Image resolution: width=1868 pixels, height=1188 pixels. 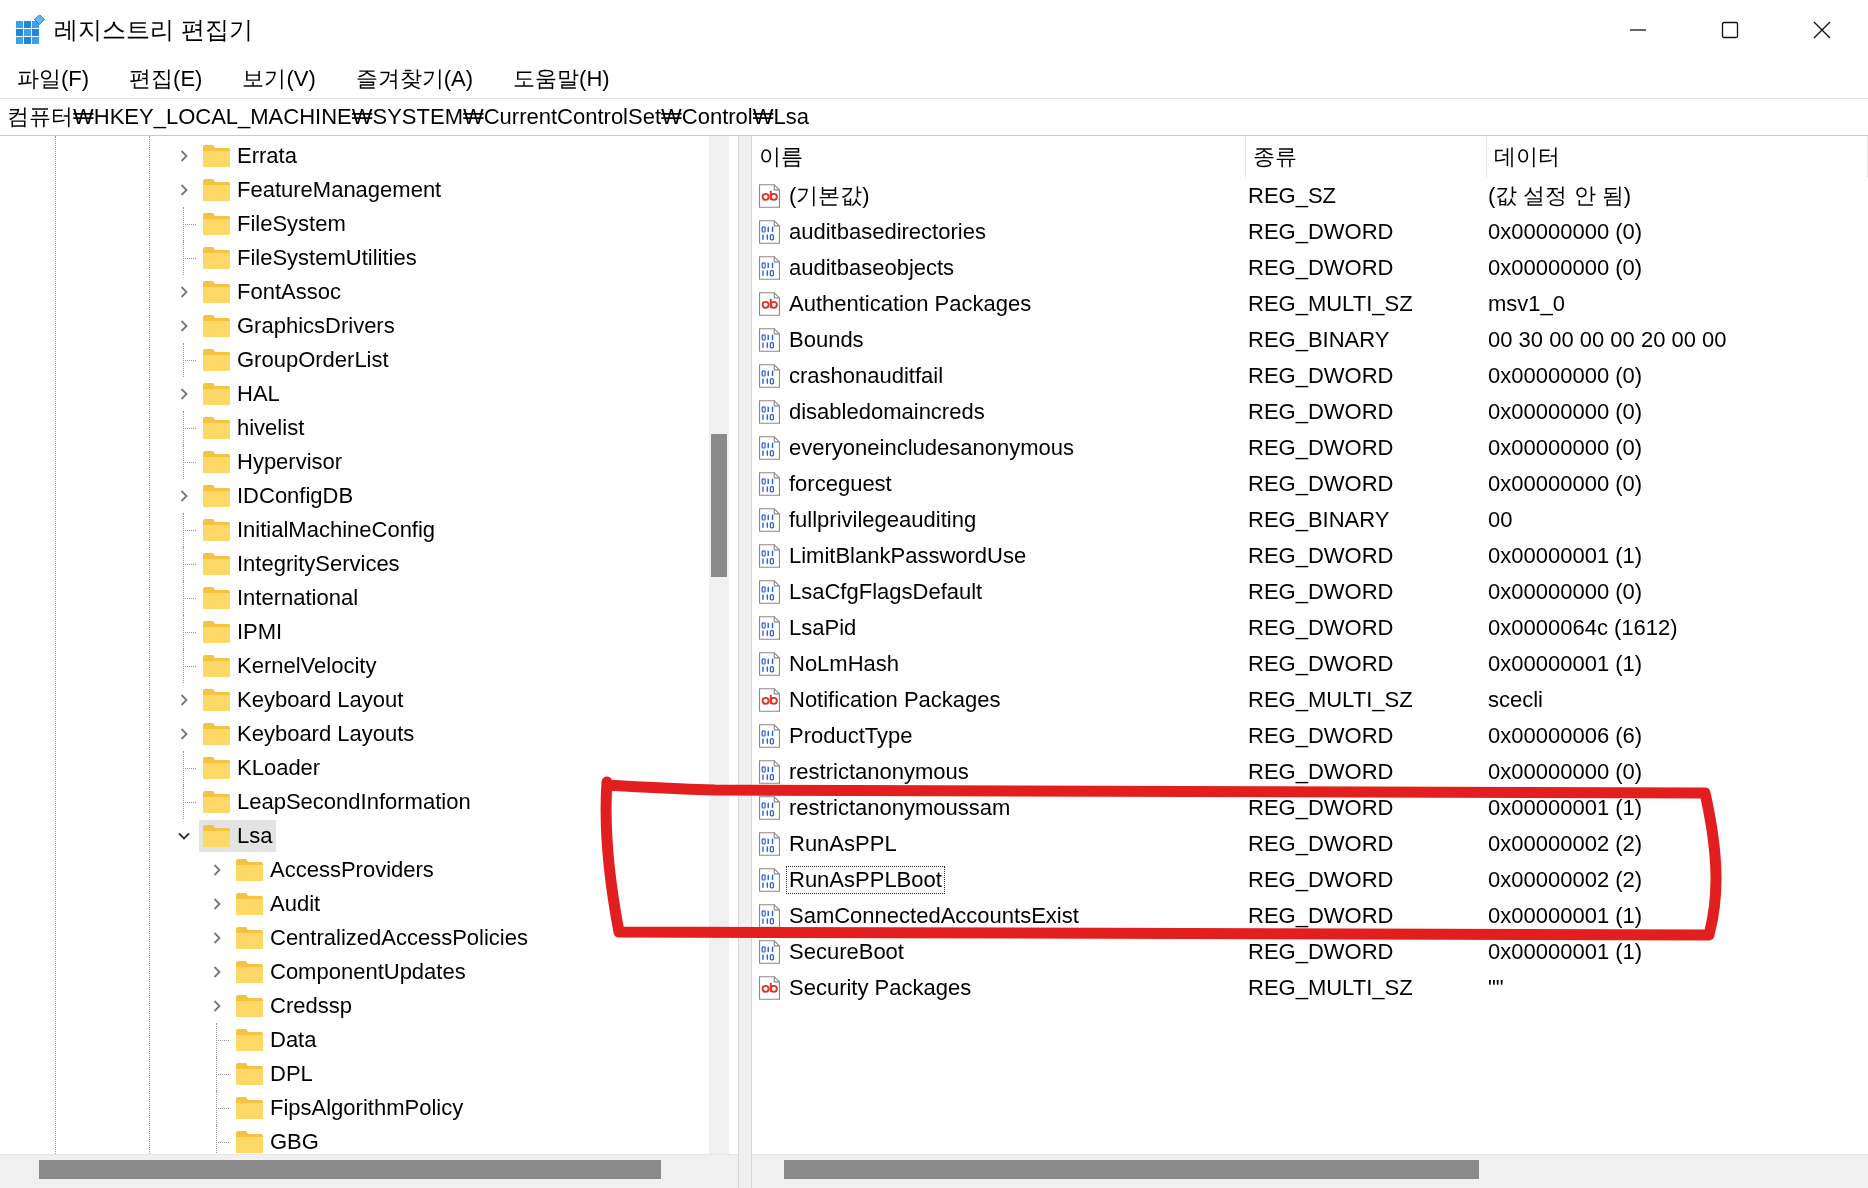 I want to click on tree-item: IPMI, so click(x=243, y=632).